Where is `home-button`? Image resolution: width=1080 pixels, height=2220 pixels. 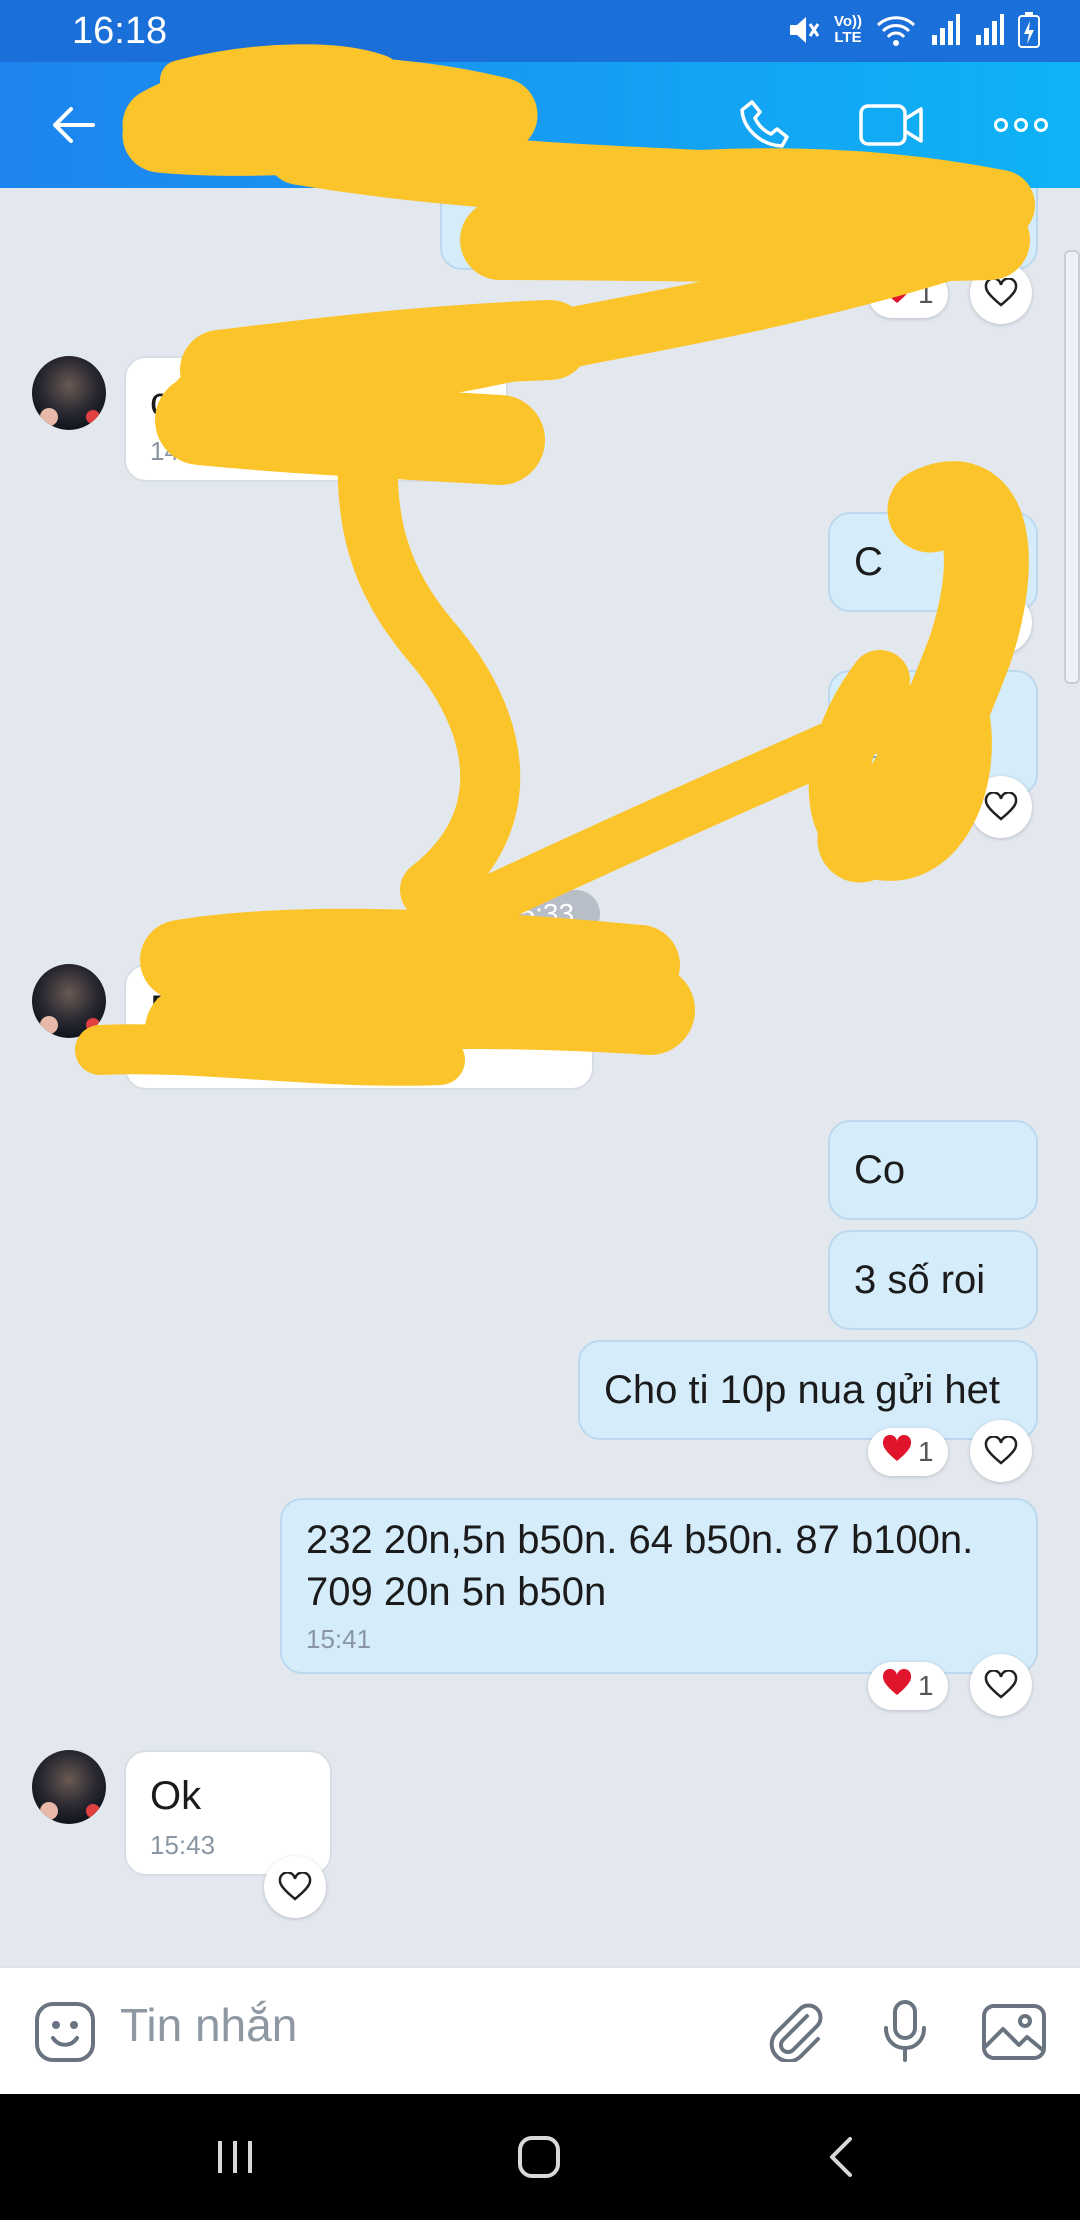
home-button is located at coordinates (539, 2157).